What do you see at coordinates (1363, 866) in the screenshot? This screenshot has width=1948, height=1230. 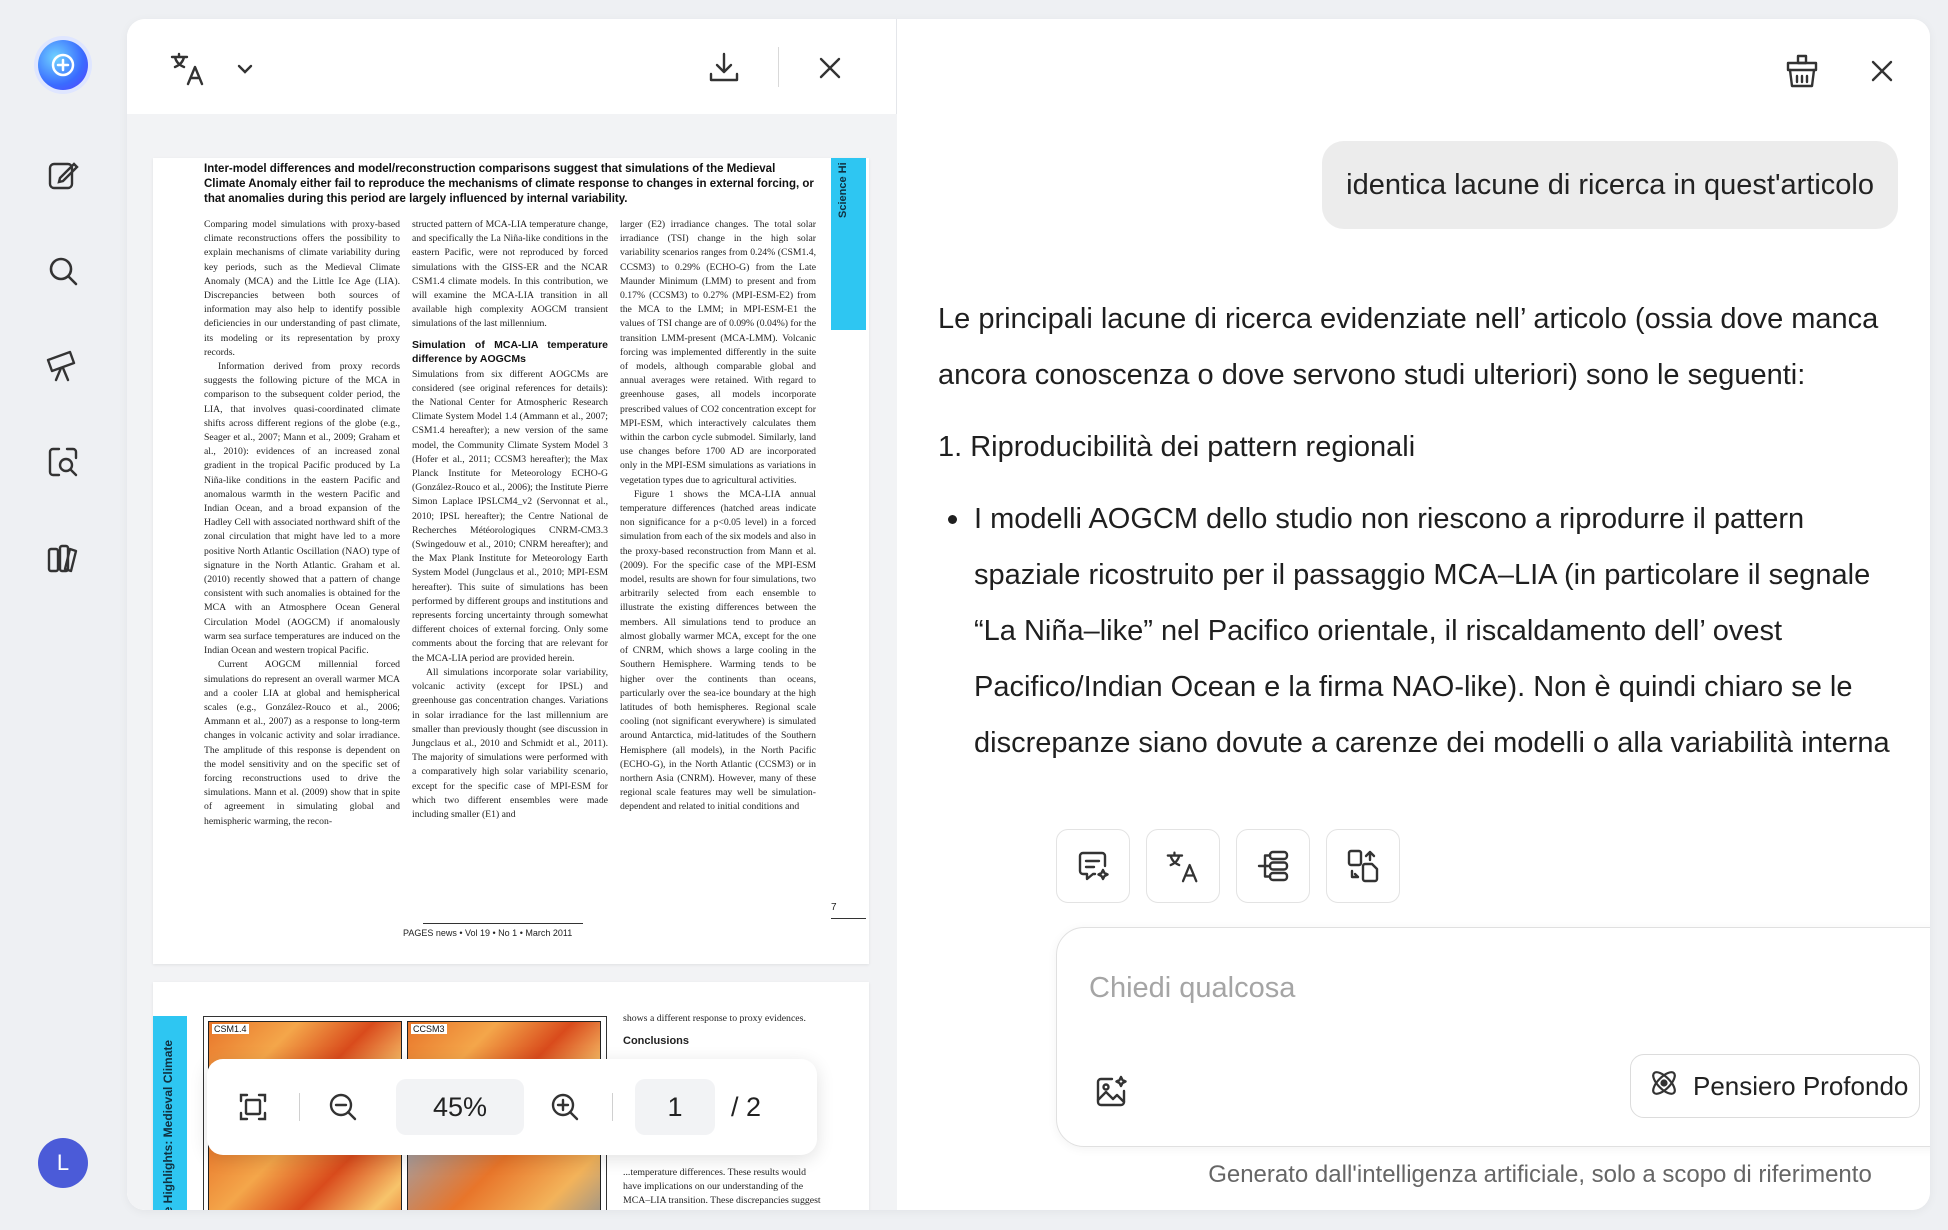 I see `convert-icon` at bounding box center [1363, 866].